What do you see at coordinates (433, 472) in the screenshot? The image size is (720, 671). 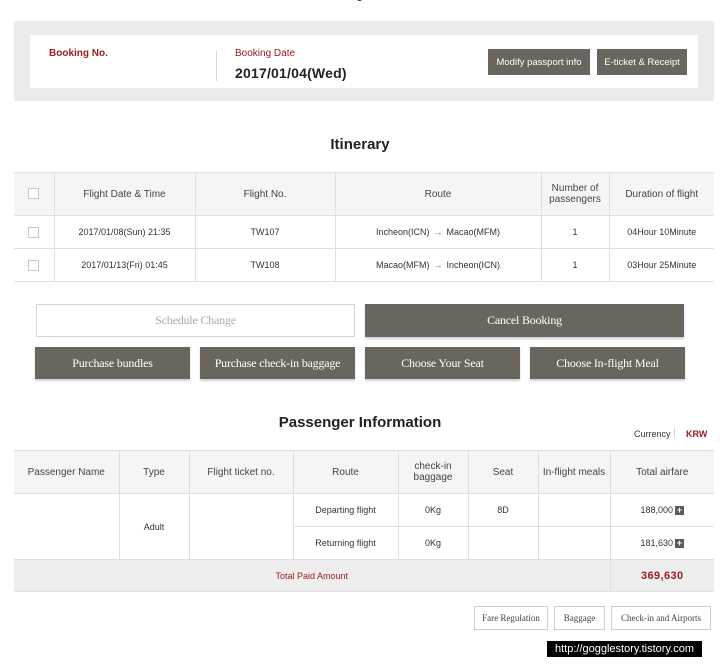 I see `col-baggage: check-in baggage` at bounding box center [433, 472].